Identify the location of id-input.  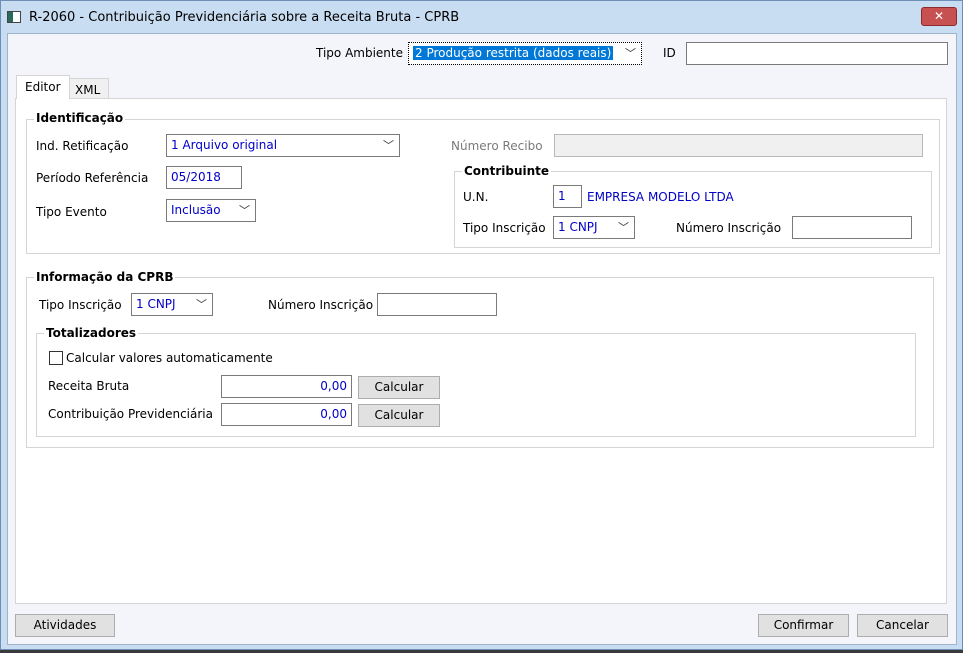
(817, 53).